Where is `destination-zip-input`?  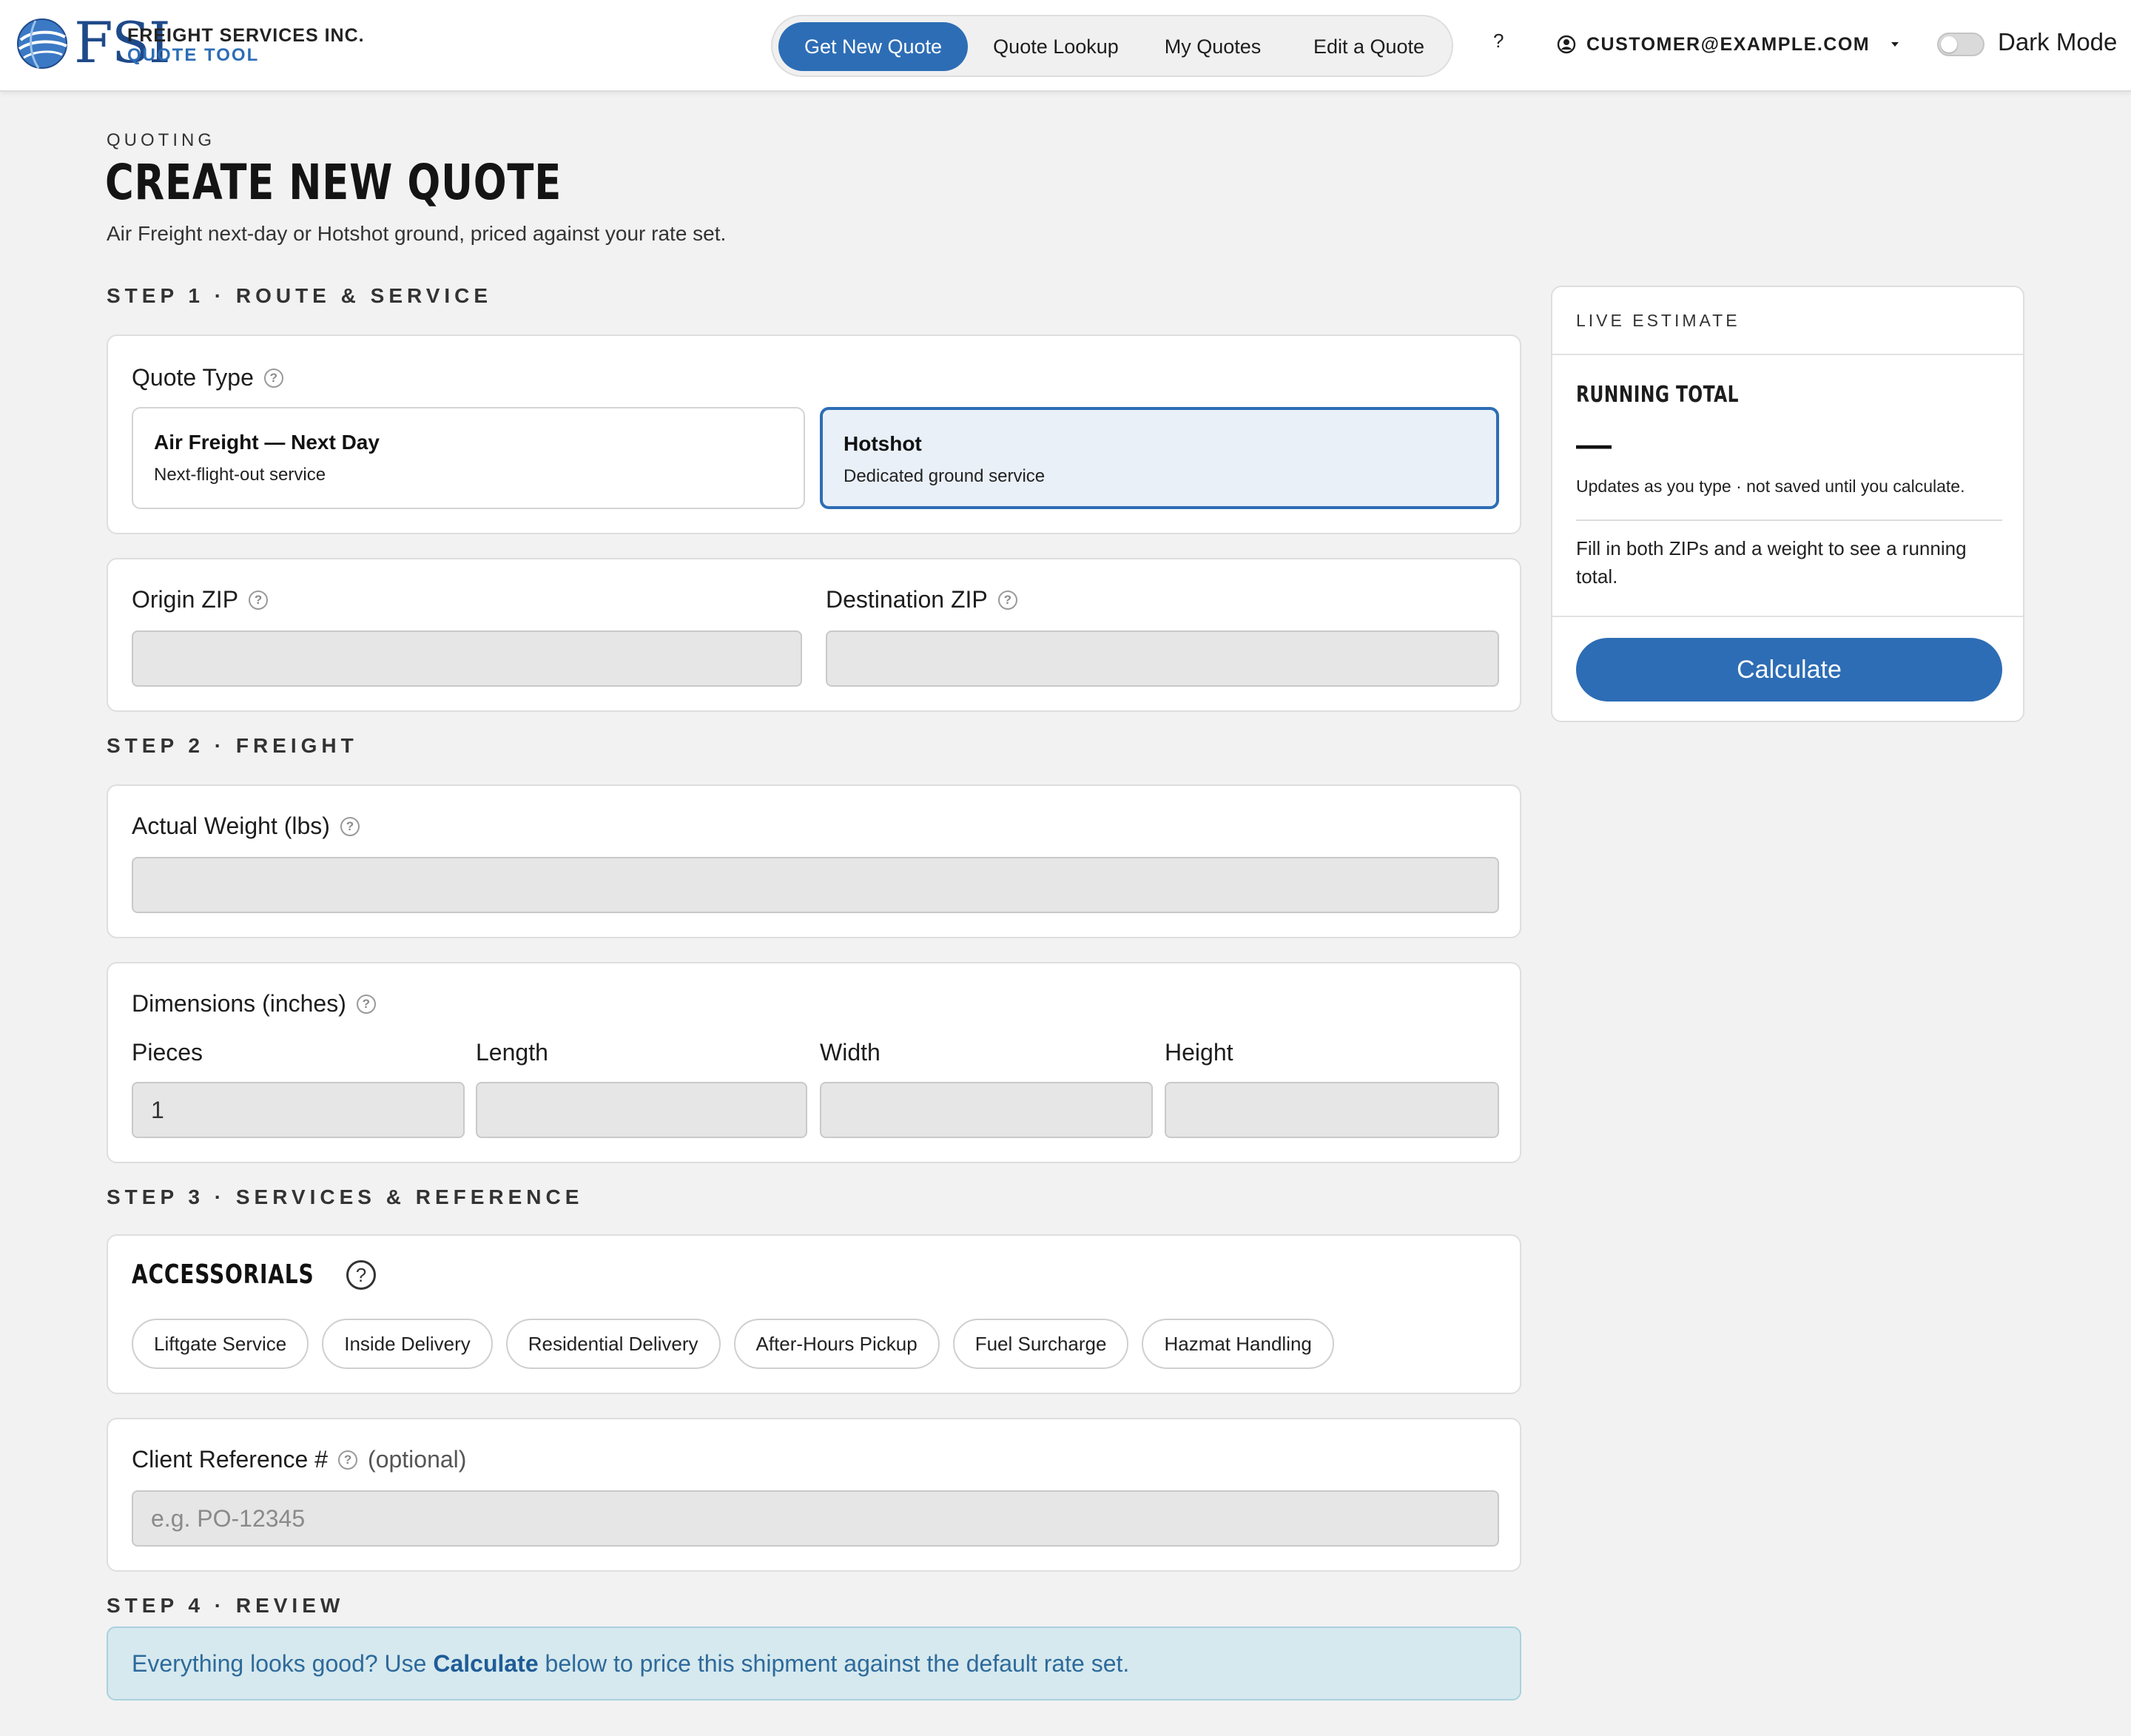
destination-zip-input is located at coordinates (1162, 658).